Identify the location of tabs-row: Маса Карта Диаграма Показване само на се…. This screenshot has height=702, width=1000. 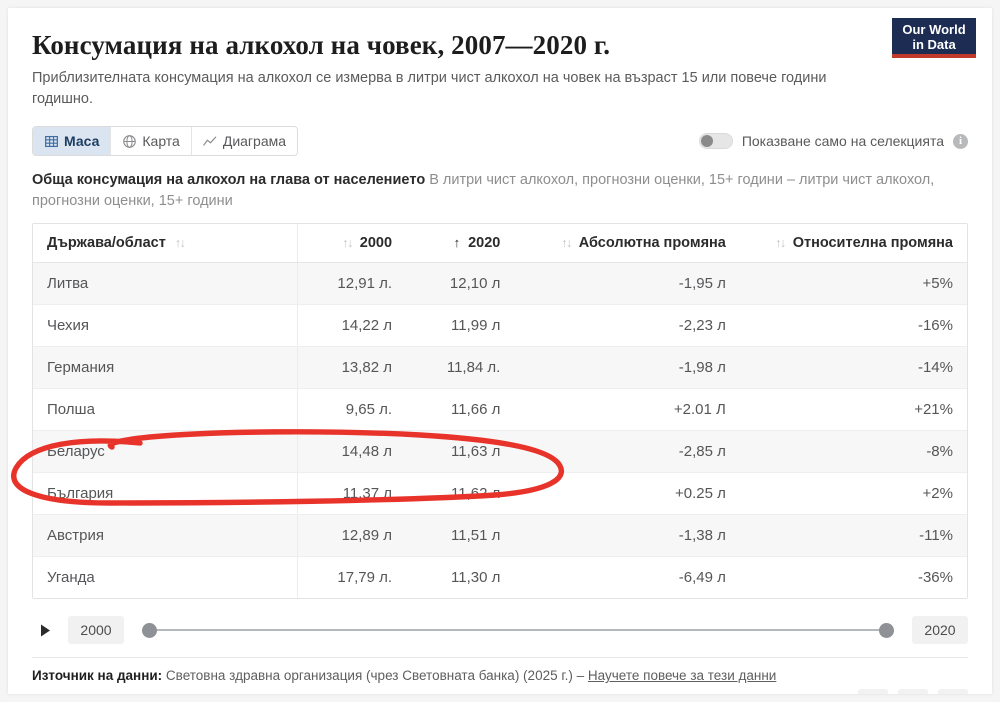
(500, 141).